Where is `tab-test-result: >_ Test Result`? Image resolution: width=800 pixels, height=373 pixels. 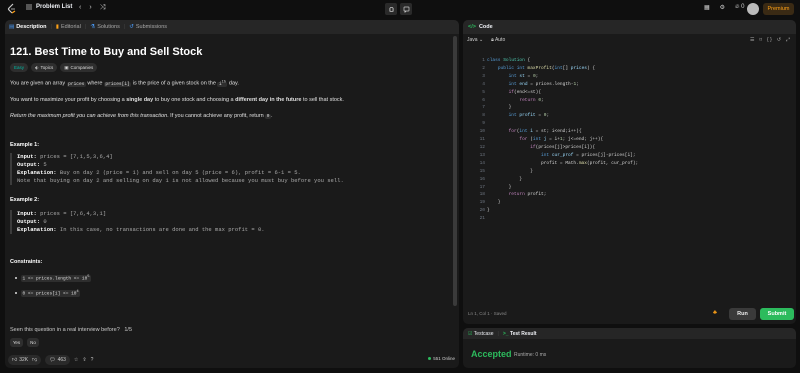 tab-test-result: >_ Test Result is located at coordinates (520, 334).